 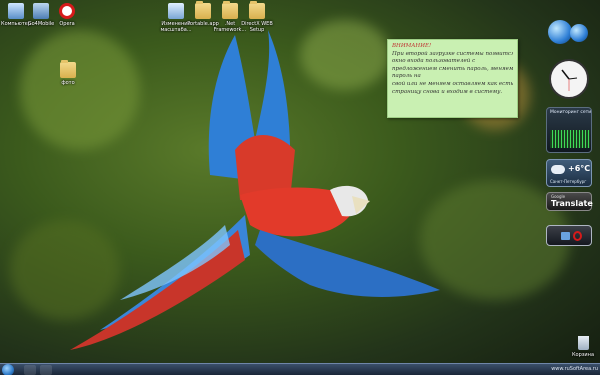 I want to click on desktop-icon-recycle-bin: Корзина, so click(x=580, y=347).